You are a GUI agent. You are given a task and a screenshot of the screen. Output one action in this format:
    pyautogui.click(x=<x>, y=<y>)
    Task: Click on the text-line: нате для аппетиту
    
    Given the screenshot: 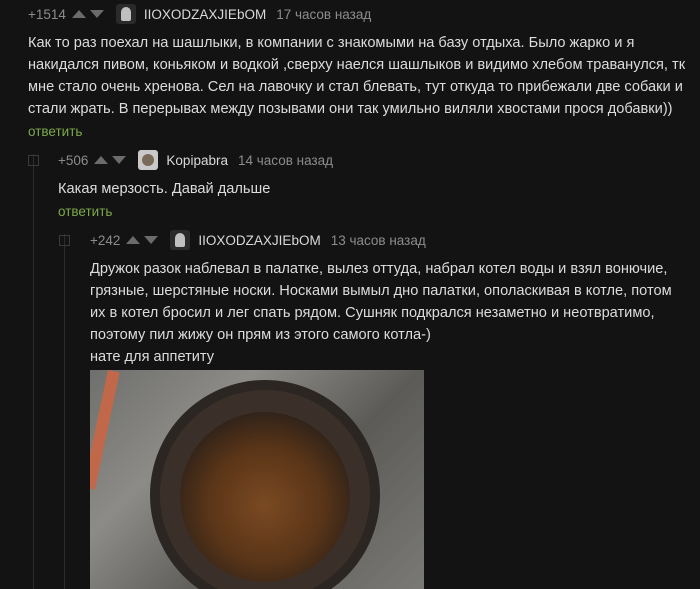 What is the action you would take?
    pyautogui.click(x=152, y=357)
    